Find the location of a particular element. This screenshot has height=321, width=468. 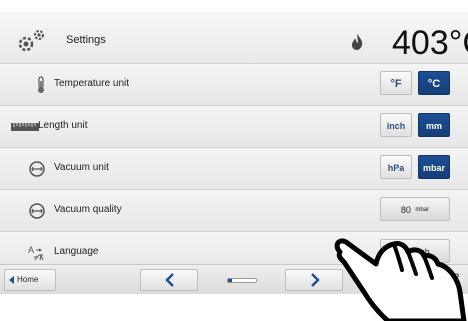

ruler-icon is located at coordinates (25, 127).